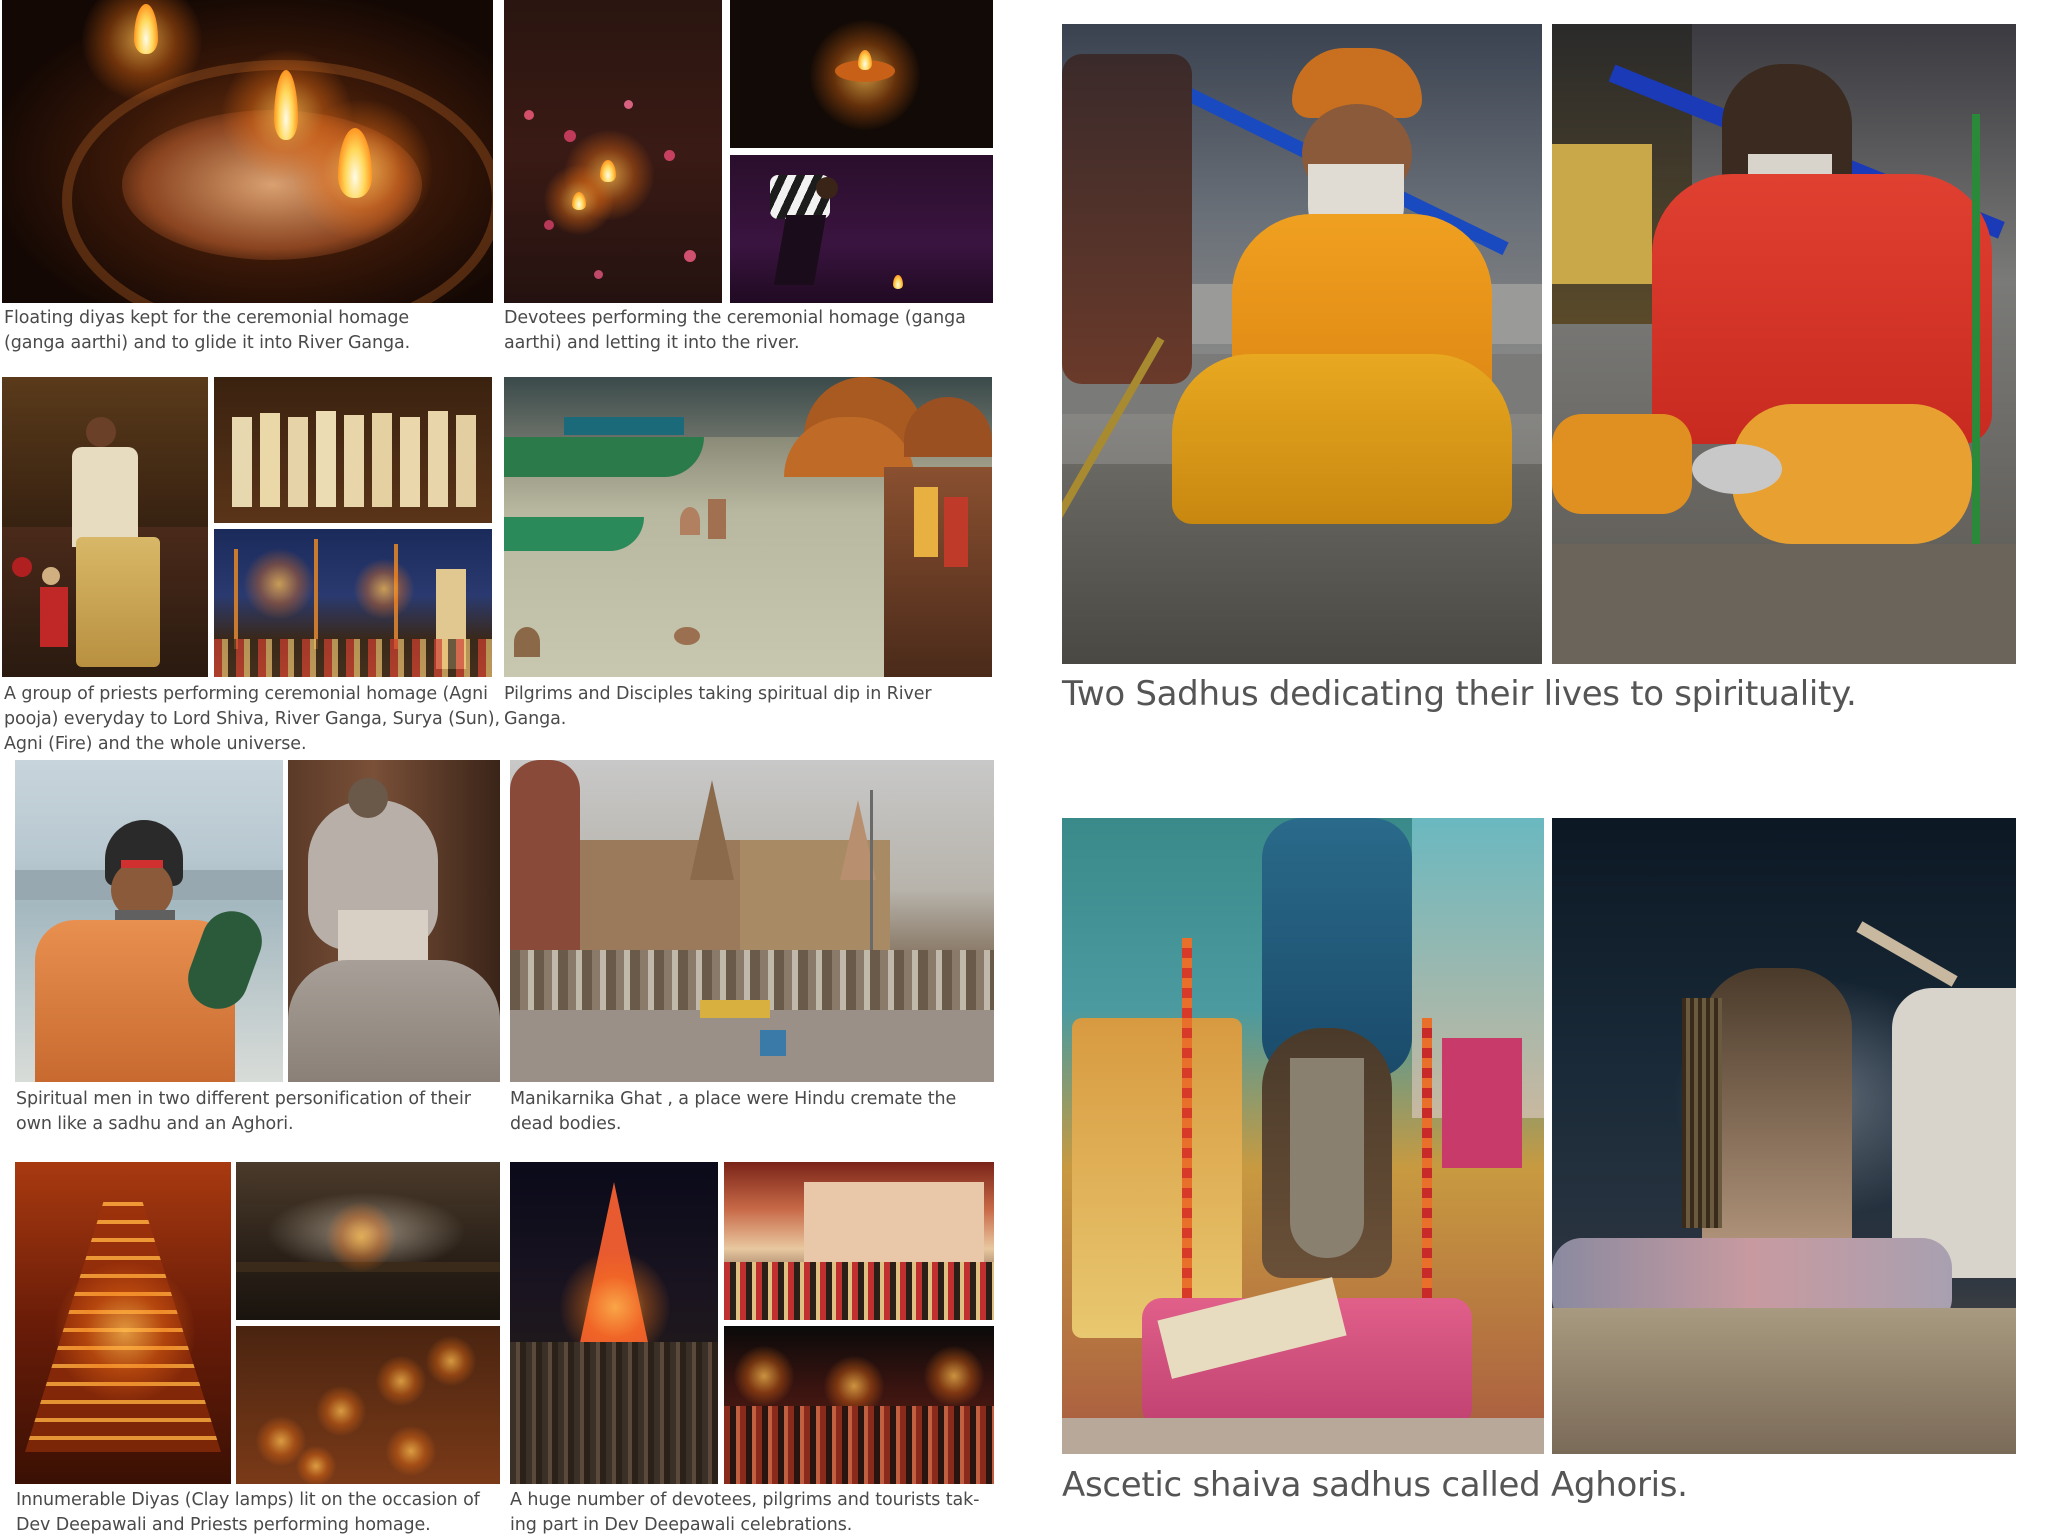 The width and height of the screenshot is (2048, 1538). I want to click on photo-diyas-ground, so click(368, 1405).